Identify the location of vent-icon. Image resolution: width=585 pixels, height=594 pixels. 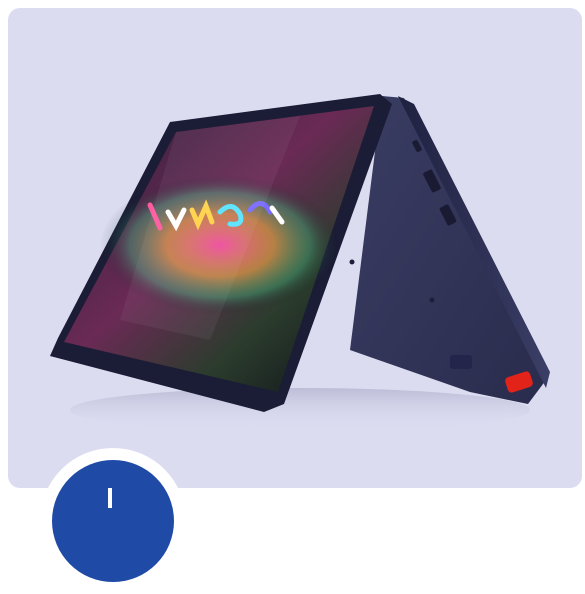
(461, 362).